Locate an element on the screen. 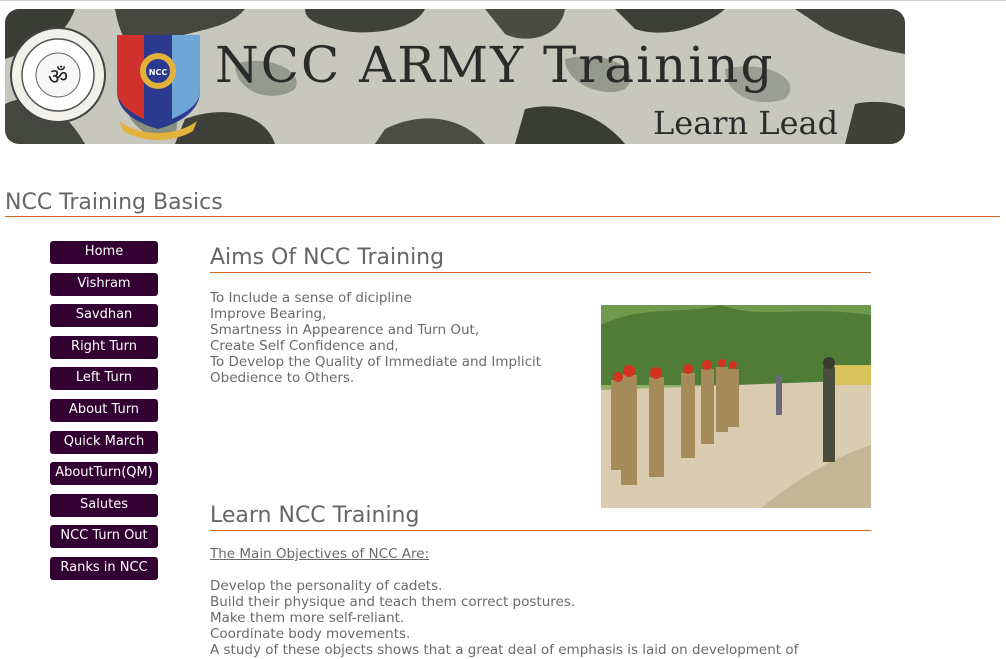  nav-item-left-turn: Left Turn is located at coordinates (104, 379).